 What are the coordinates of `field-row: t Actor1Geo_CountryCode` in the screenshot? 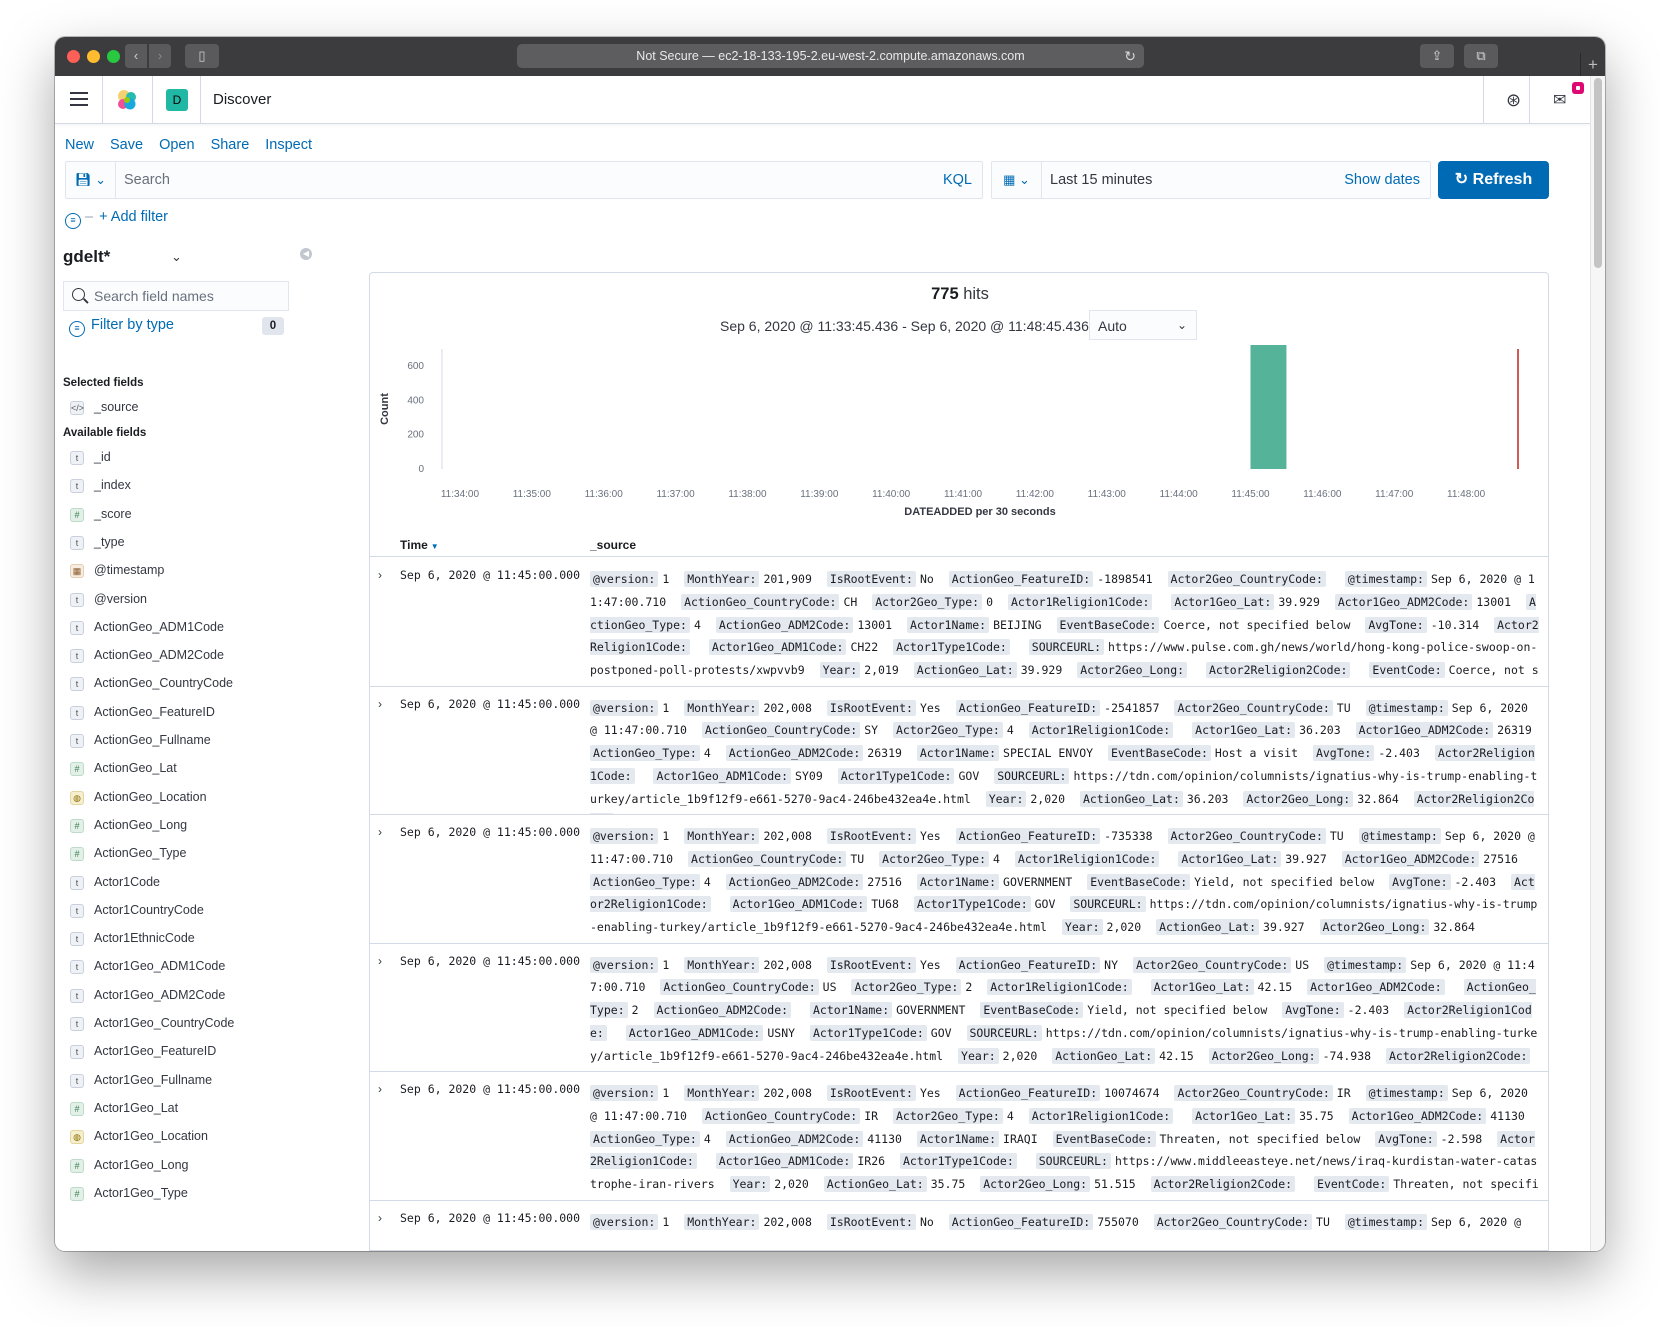 It's located at (208, 1025).